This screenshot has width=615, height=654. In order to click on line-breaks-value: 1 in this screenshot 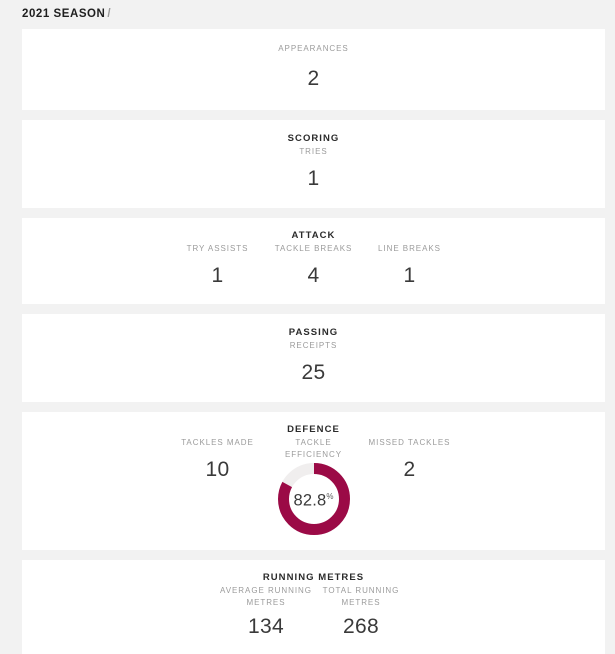, I will do `click(409, 275)`.